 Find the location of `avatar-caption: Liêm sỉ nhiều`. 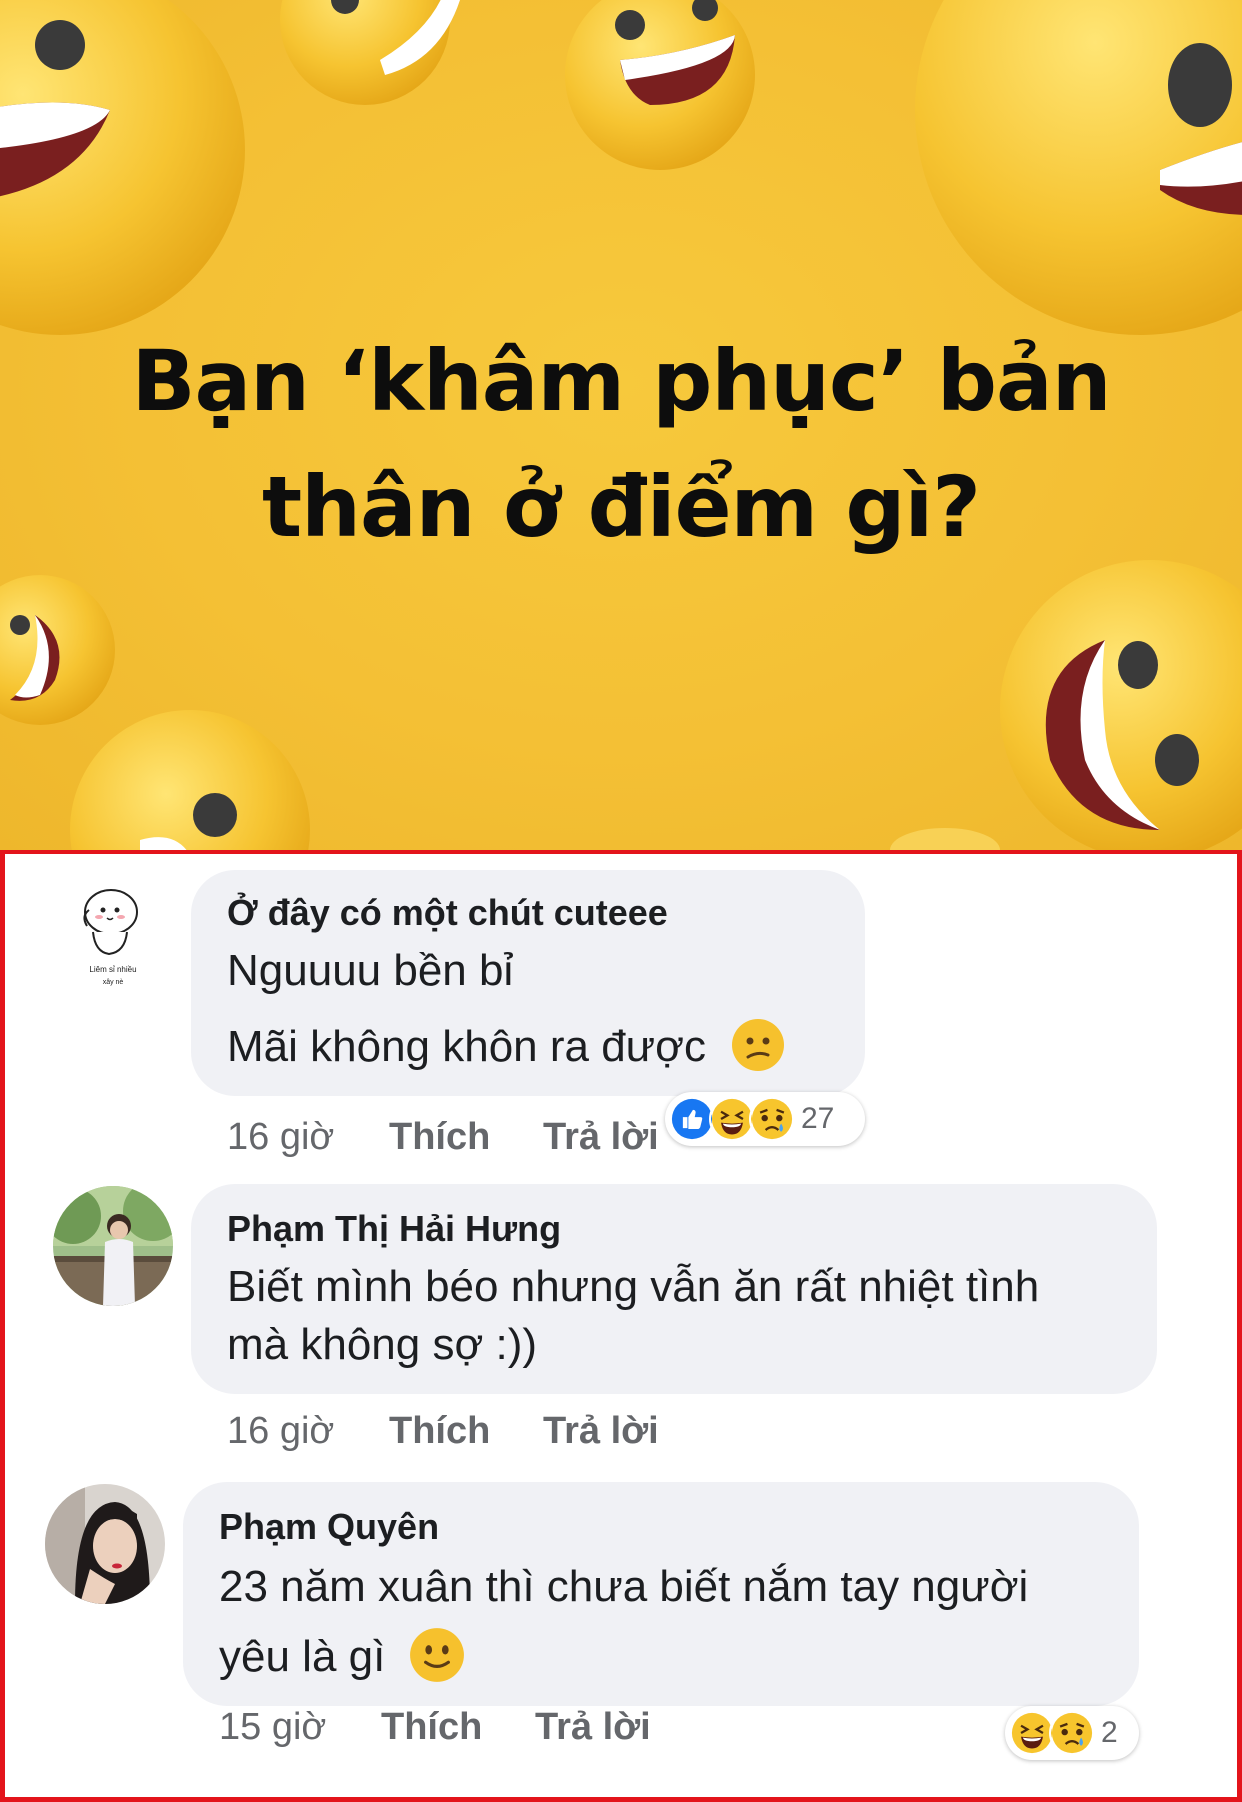

avatar-caption: Liêm sỉ nhiều is located at coordinates (112, 969).